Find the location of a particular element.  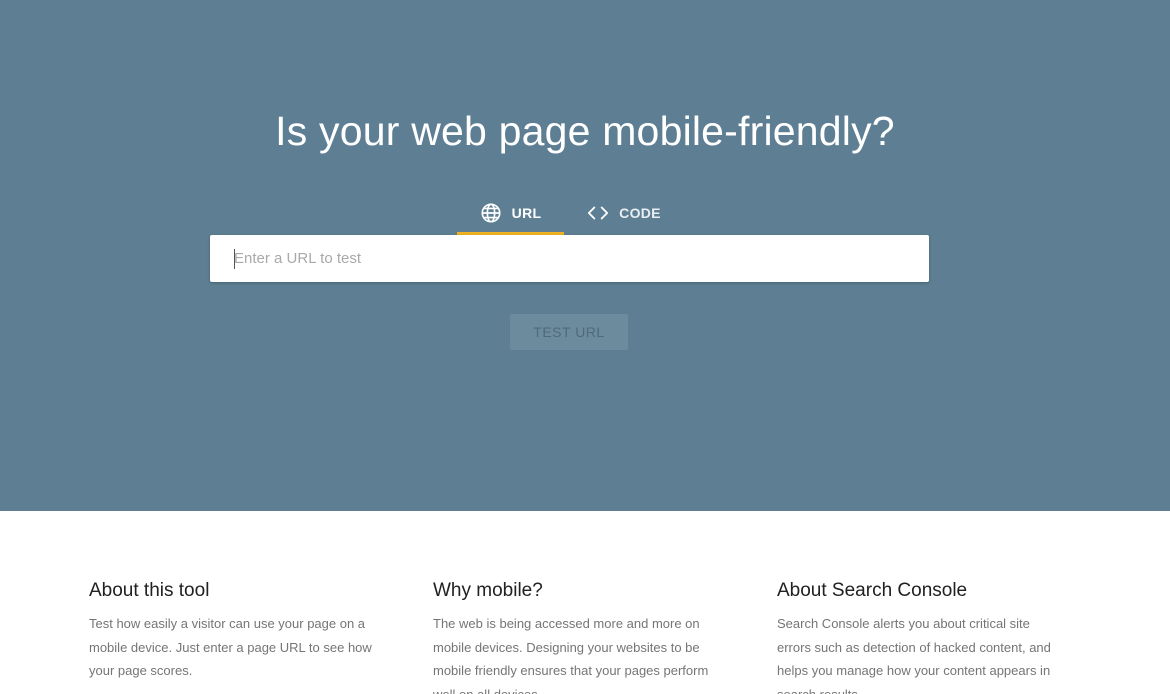

why-mobile-heading: Why mobile? is located at coordinates (488, 590).